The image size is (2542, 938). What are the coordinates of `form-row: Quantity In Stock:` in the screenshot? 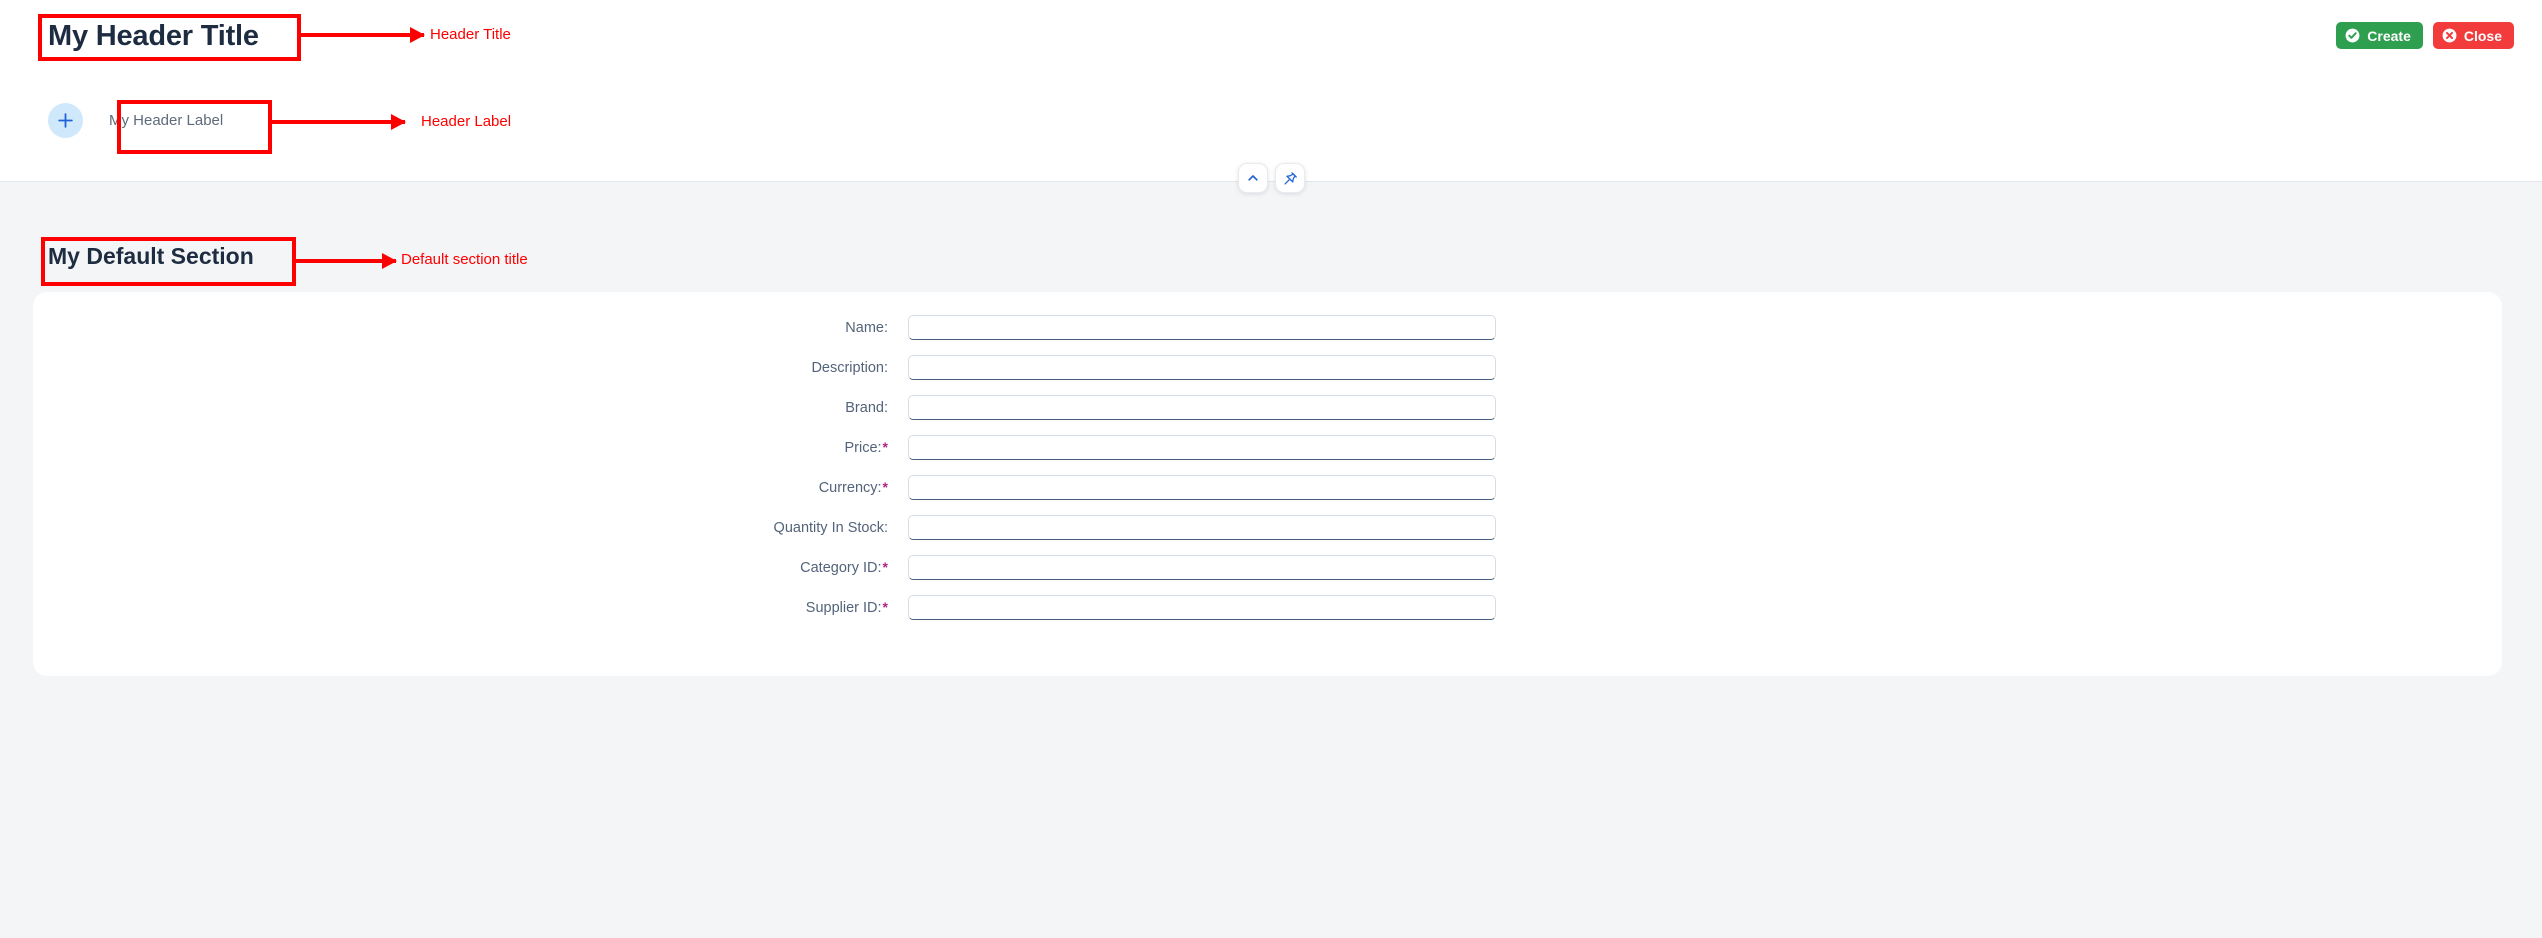 It's located at (1267, 527).